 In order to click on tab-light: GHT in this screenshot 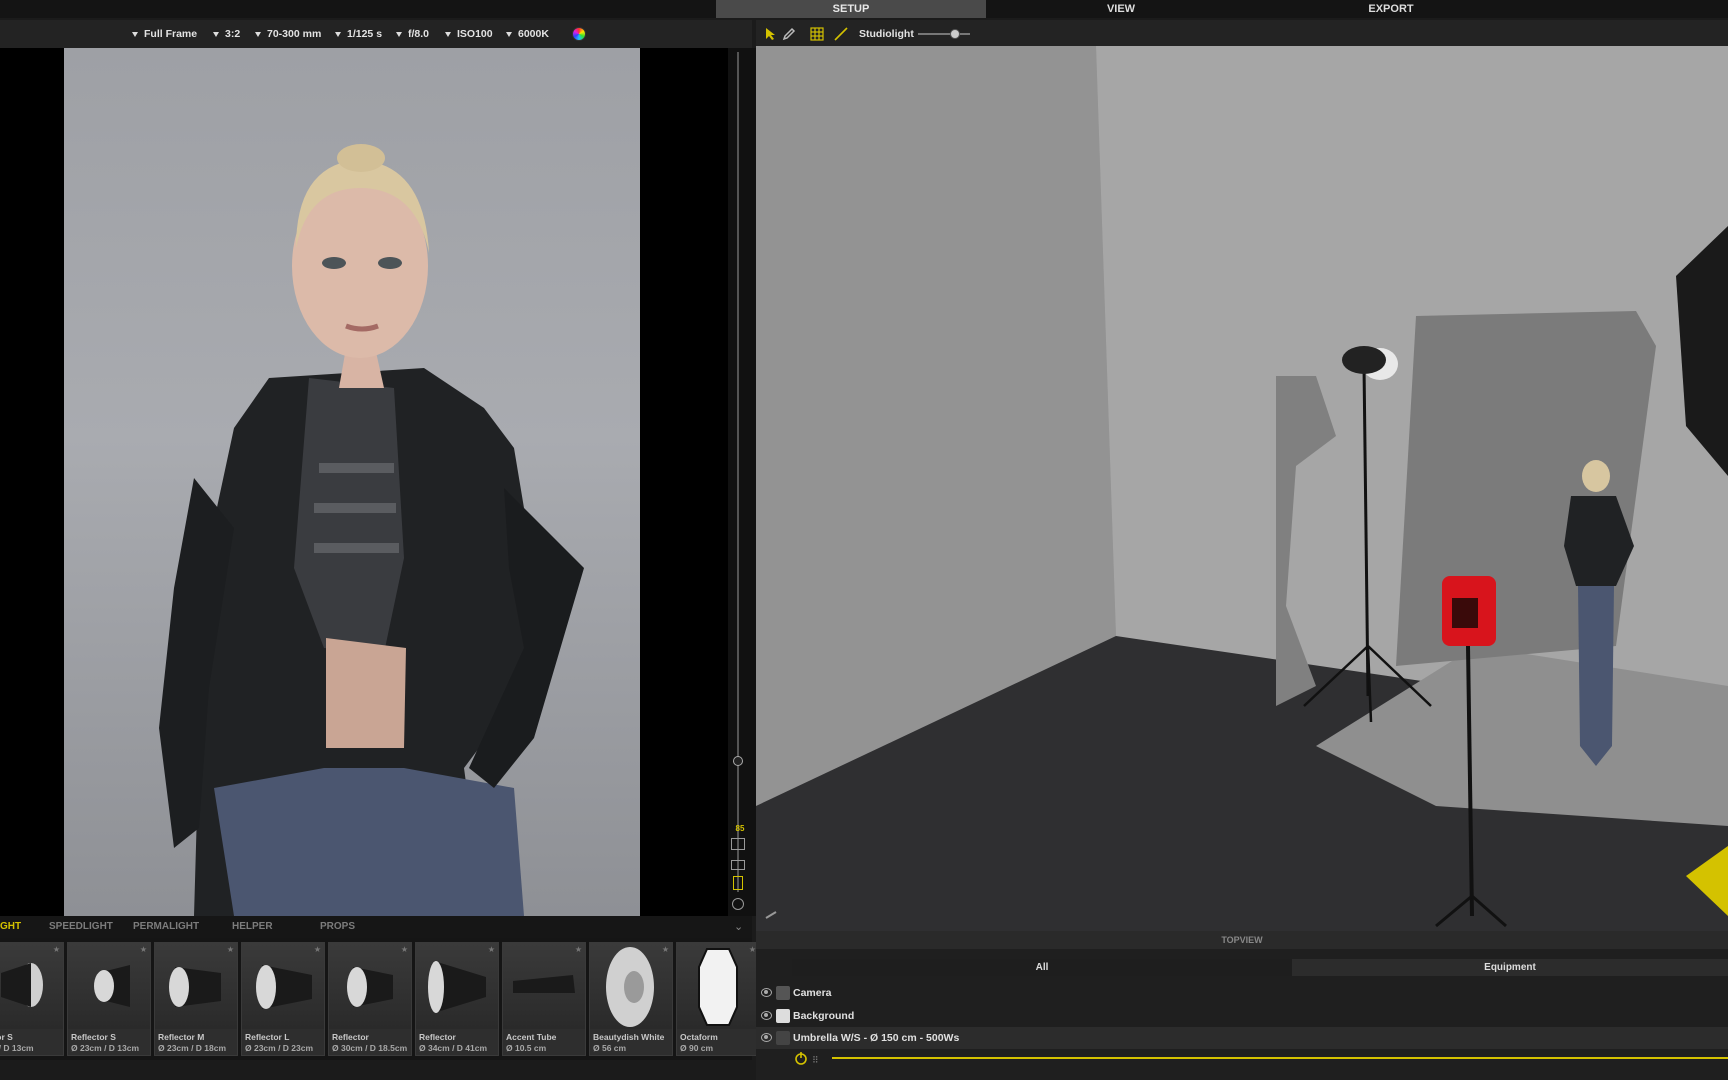, I will do `click(10, 927)`.